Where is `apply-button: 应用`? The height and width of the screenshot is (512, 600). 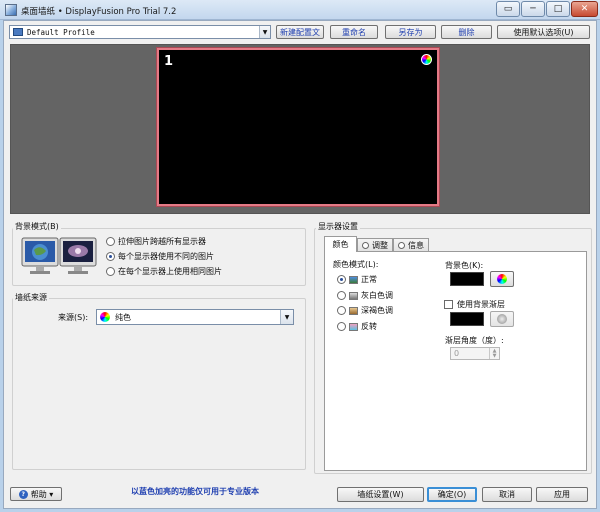
apply-button: 应用 is located at coordinates (562, 494).